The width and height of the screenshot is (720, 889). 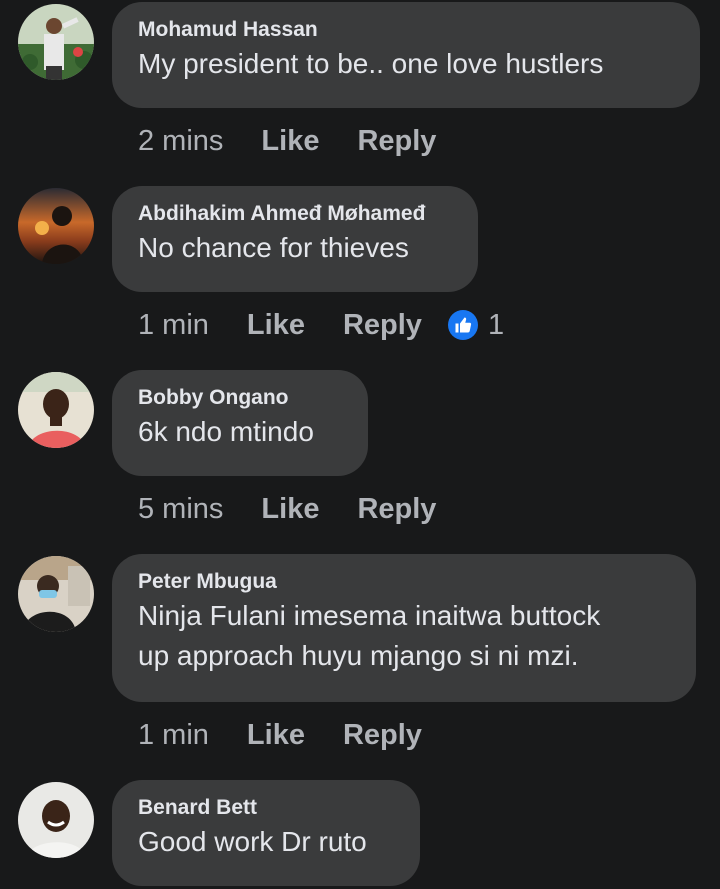 What do you see at coordinates (226, 431) in the screenshot?
I see `comment-text: 6k ndo mtindo` at bounding box center [226, 431].